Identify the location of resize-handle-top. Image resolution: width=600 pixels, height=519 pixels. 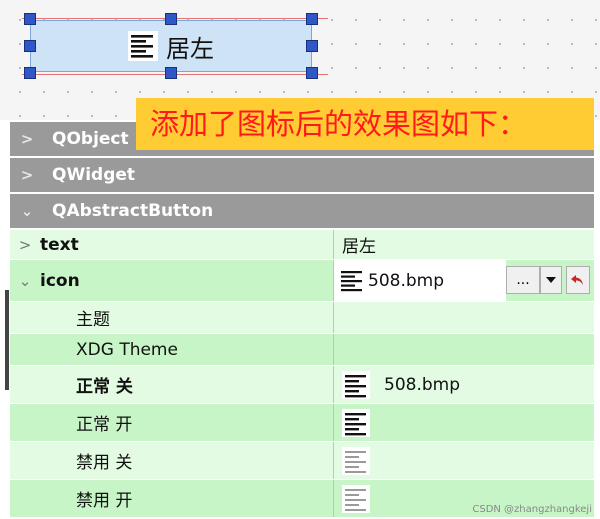
(171, 19).